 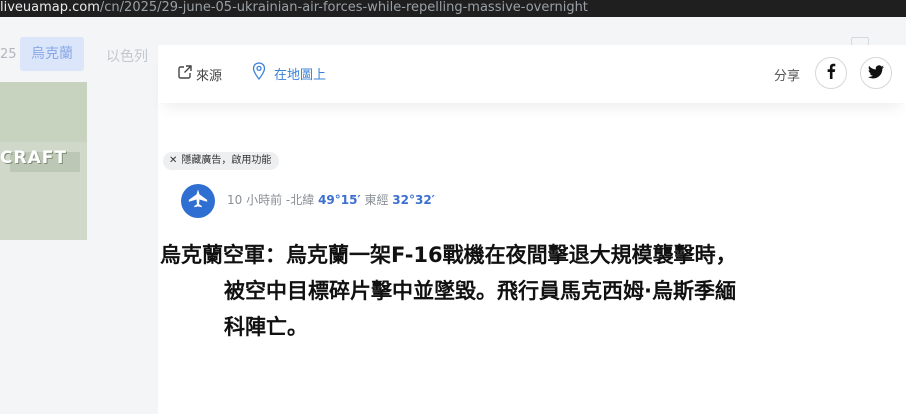 I want to click on longitude-label: 東經, so click(x=376, y=200).